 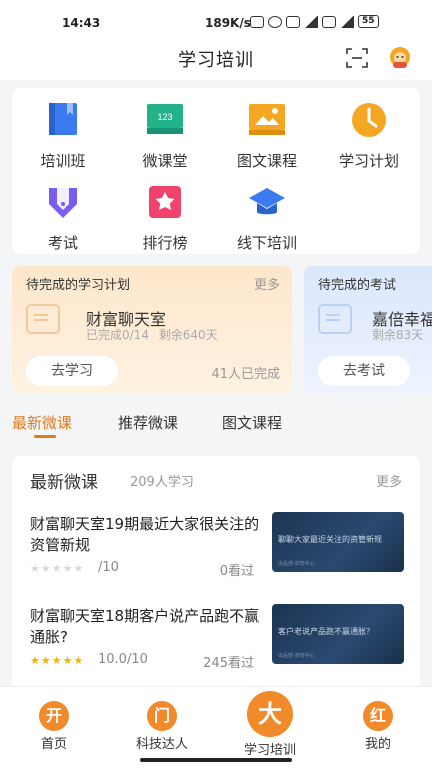 What do you see at coordinates (368, 161) in the screenshot?
I see `grid-label: 学习计划` at bounding box center [368, 161].